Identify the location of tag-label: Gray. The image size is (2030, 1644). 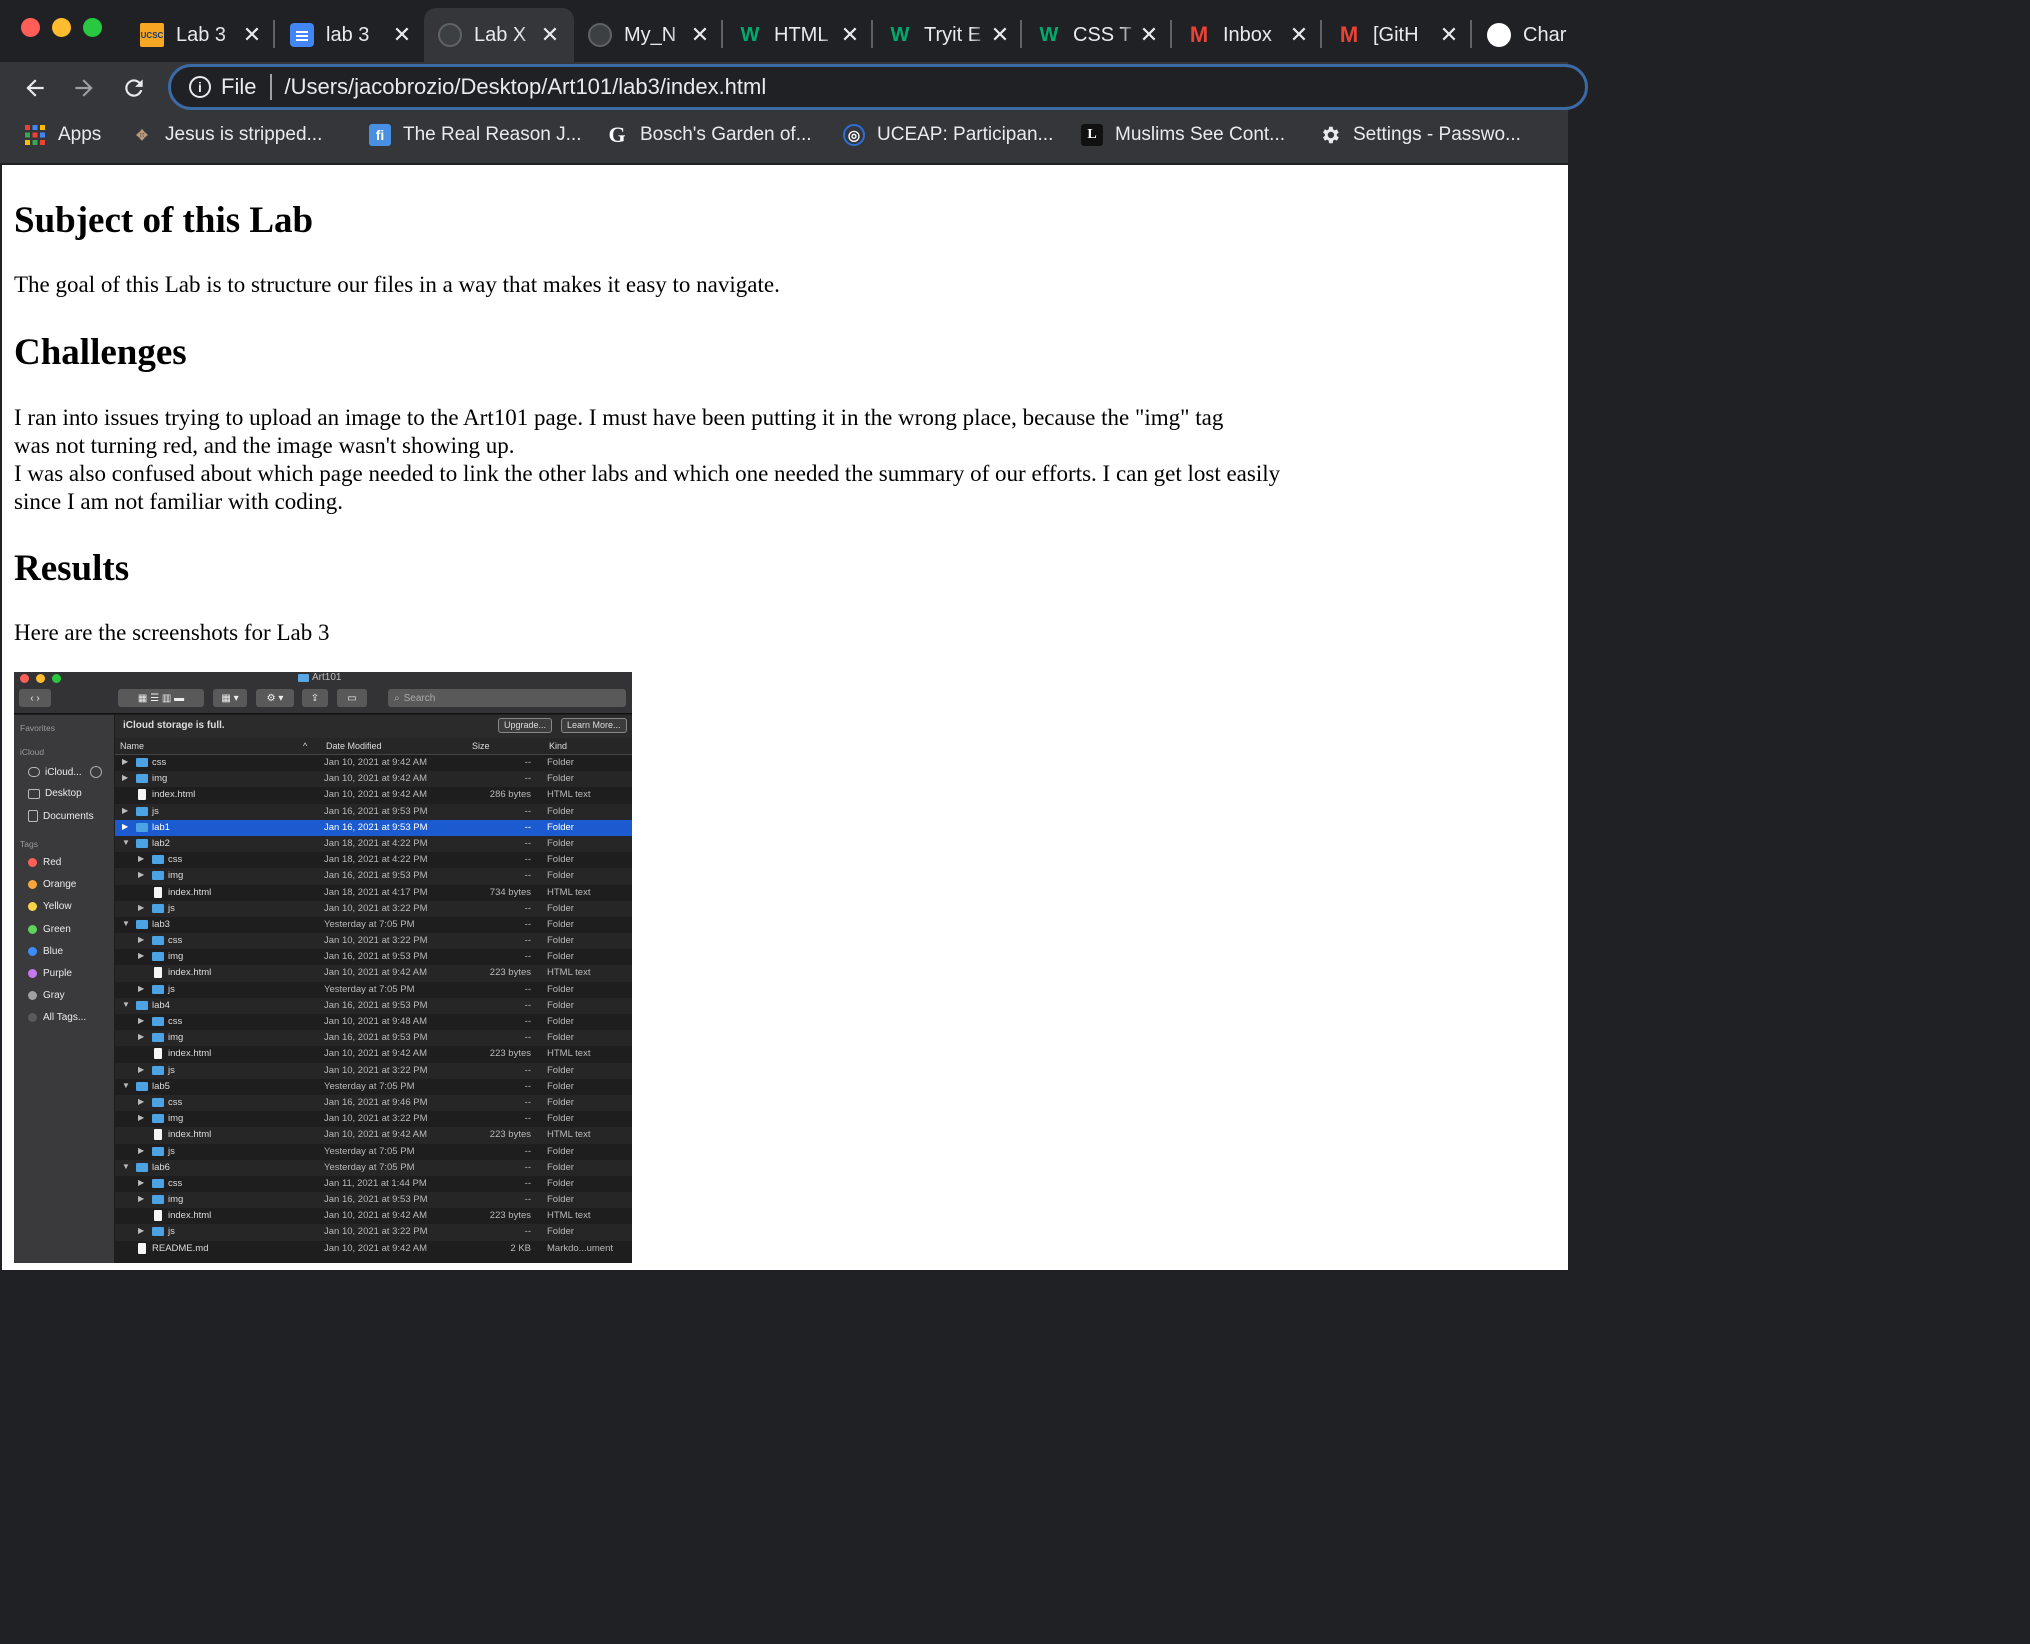
(54, 996).